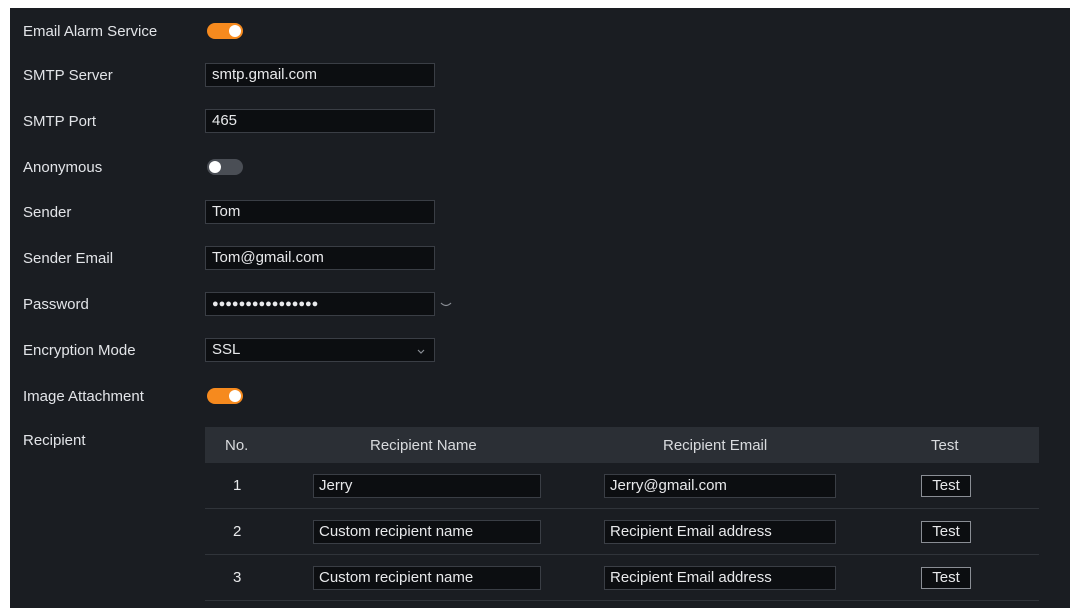 This screenshot has width=1078, height=608. What do you see at coordinates (68, 75) in the screenshot?
I see `smtp-server-label: SMTP Server` at bounding box center [68, 75].